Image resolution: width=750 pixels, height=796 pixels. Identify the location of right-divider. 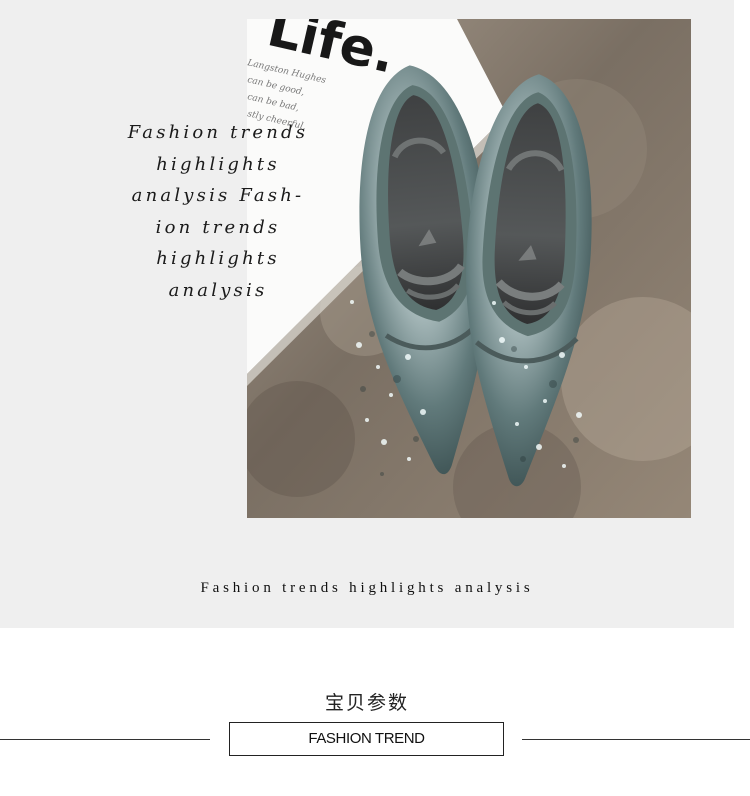
(636, 739).